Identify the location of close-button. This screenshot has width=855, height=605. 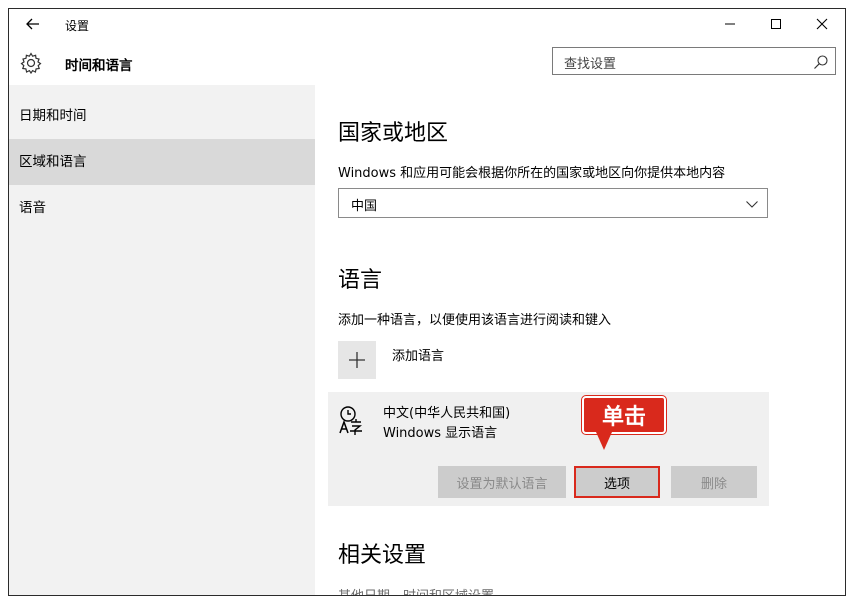
(822, 24).